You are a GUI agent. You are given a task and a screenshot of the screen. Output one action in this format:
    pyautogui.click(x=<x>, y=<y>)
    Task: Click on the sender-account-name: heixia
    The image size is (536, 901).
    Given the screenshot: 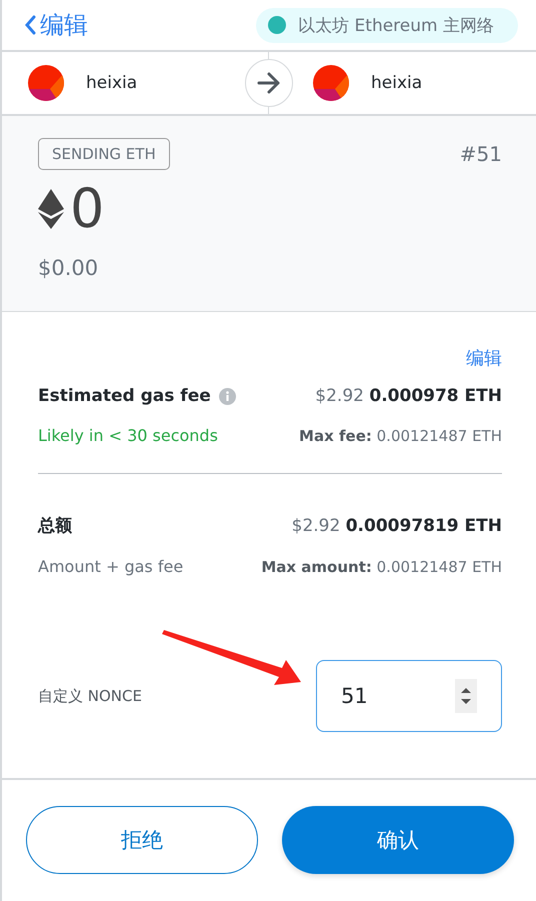 What is the action you would take?
    pyautogui.click(x=112, y=83)
    